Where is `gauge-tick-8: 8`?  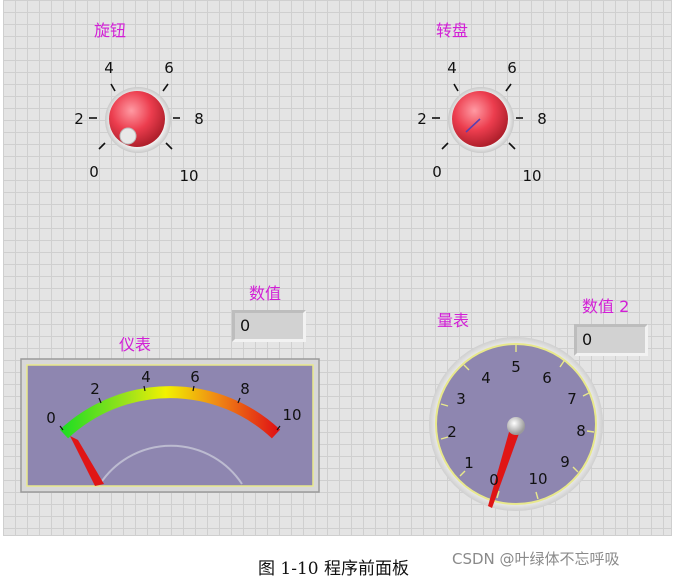
gauge-tick-8: 8 is located at coordinates (581, 431).